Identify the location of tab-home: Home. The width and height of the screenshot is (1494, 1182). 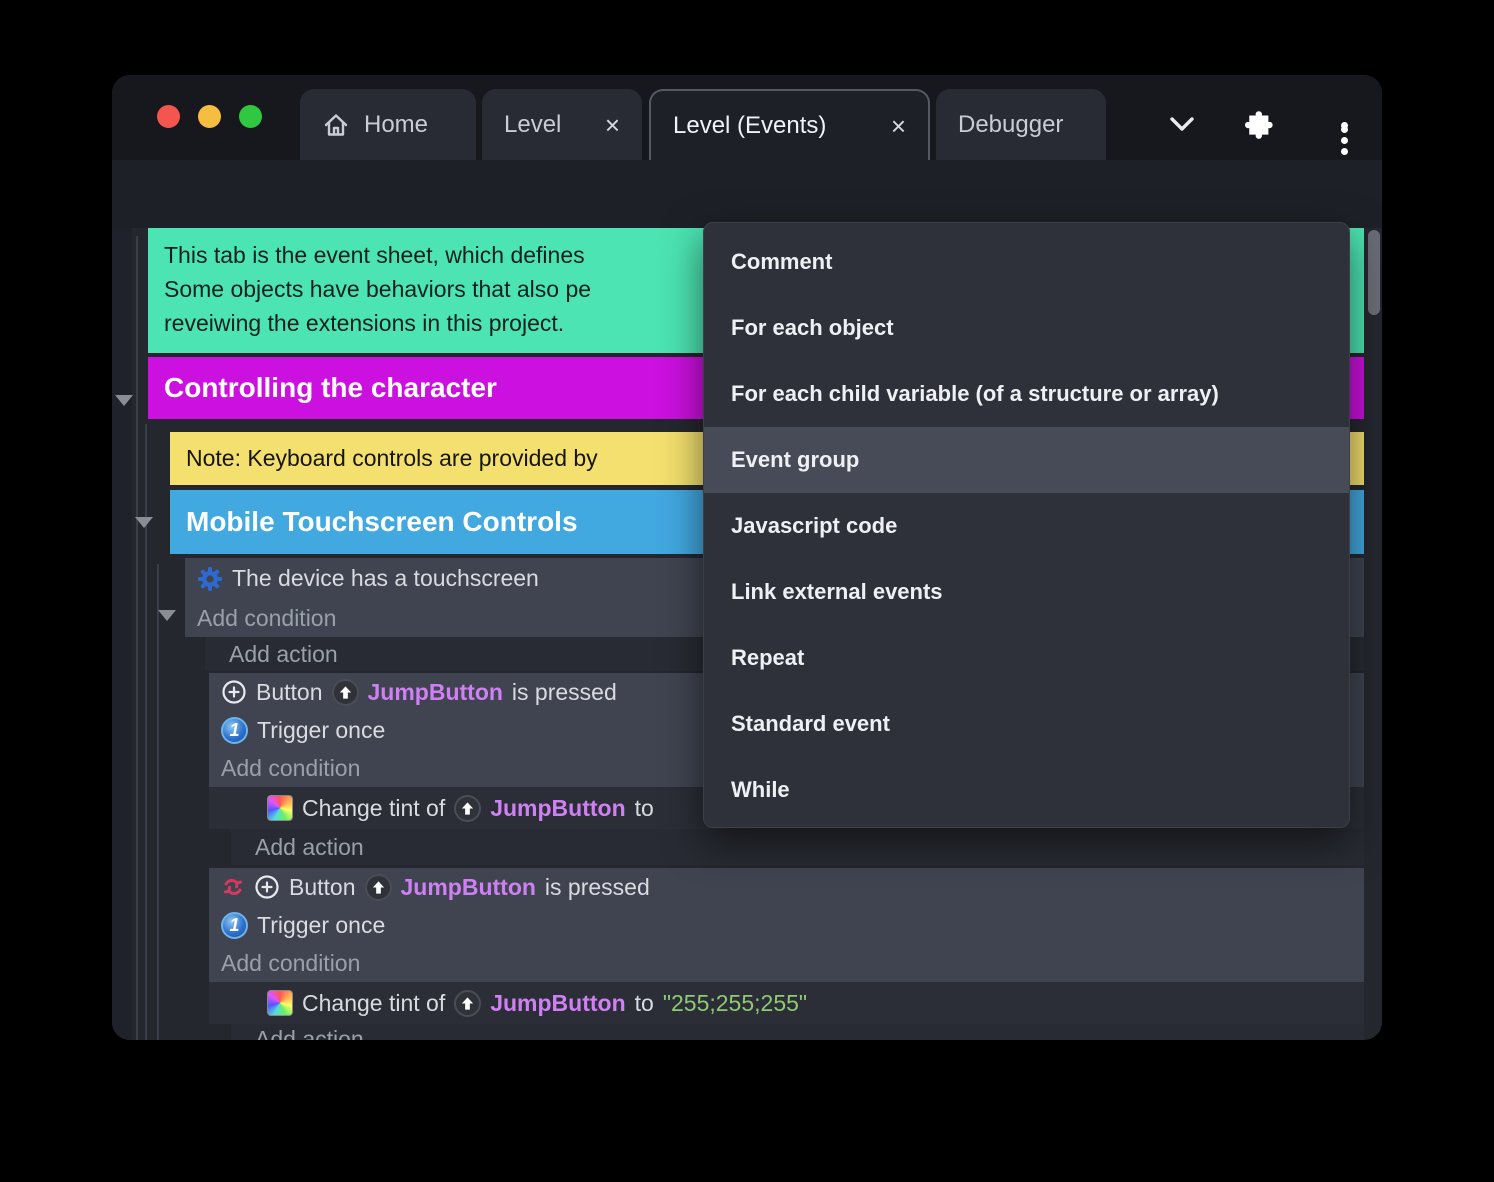
(388, 124).